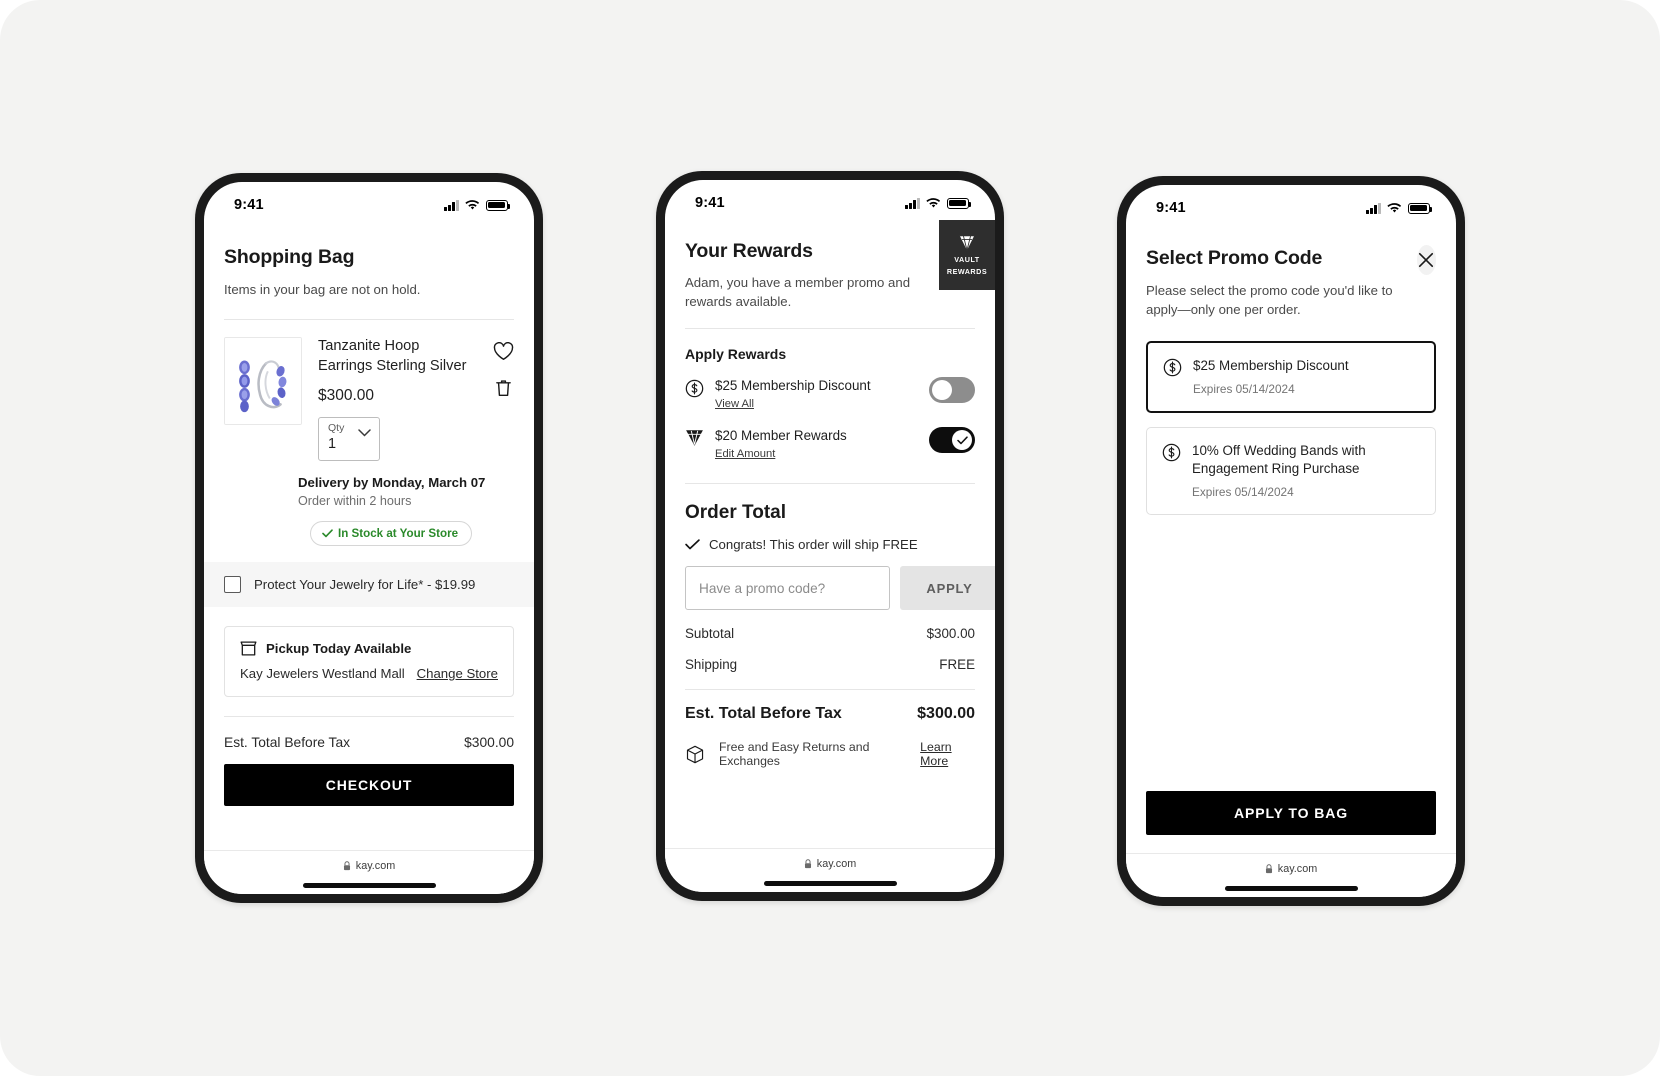 This screenshot has width=1660, height=1076. Describe the element at coordinates (946, 714) in the screenshot. I see `grand-total-value: $300.00` at that location.